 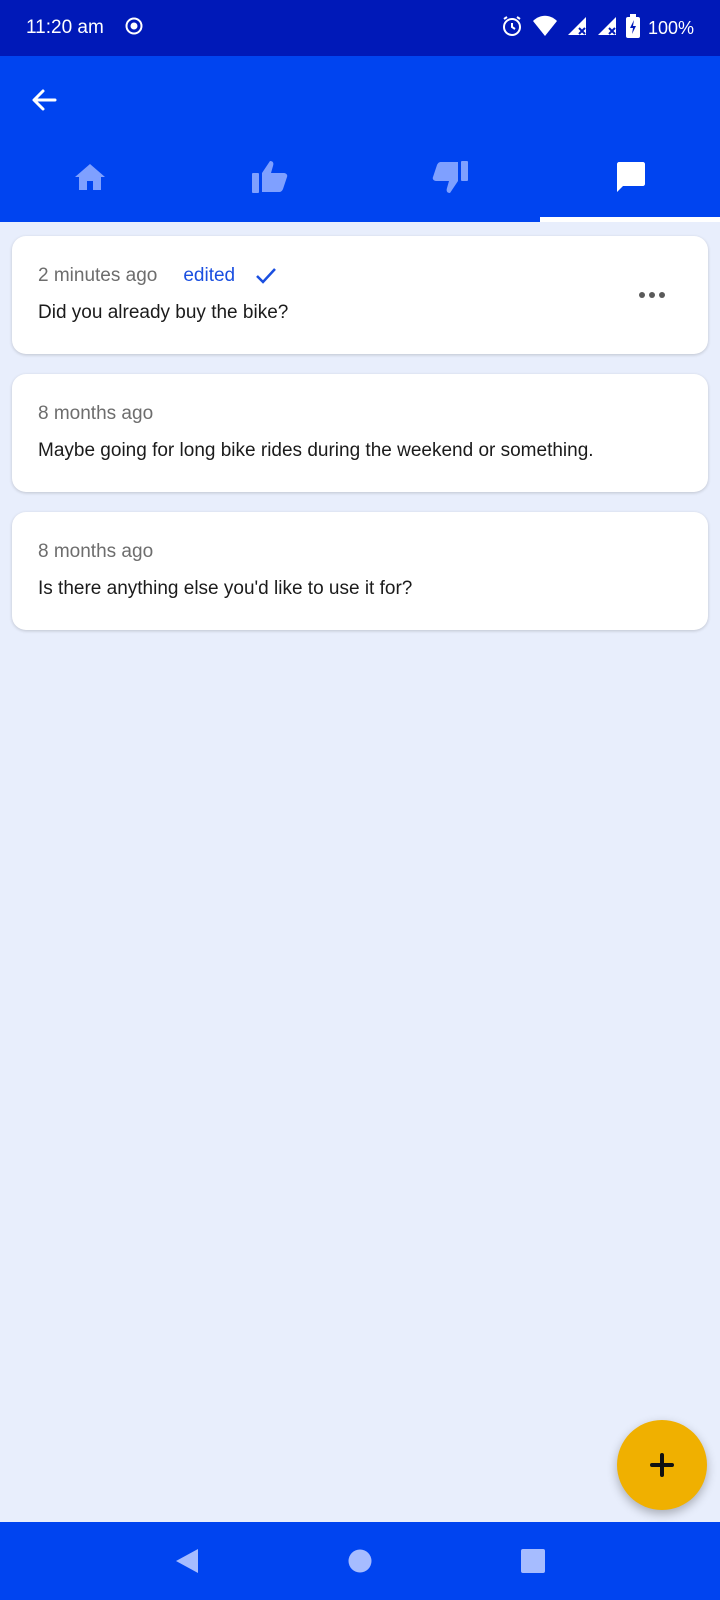 I want to click on comment-text: Did you already buy the bike?, so click(x=163, y=312).